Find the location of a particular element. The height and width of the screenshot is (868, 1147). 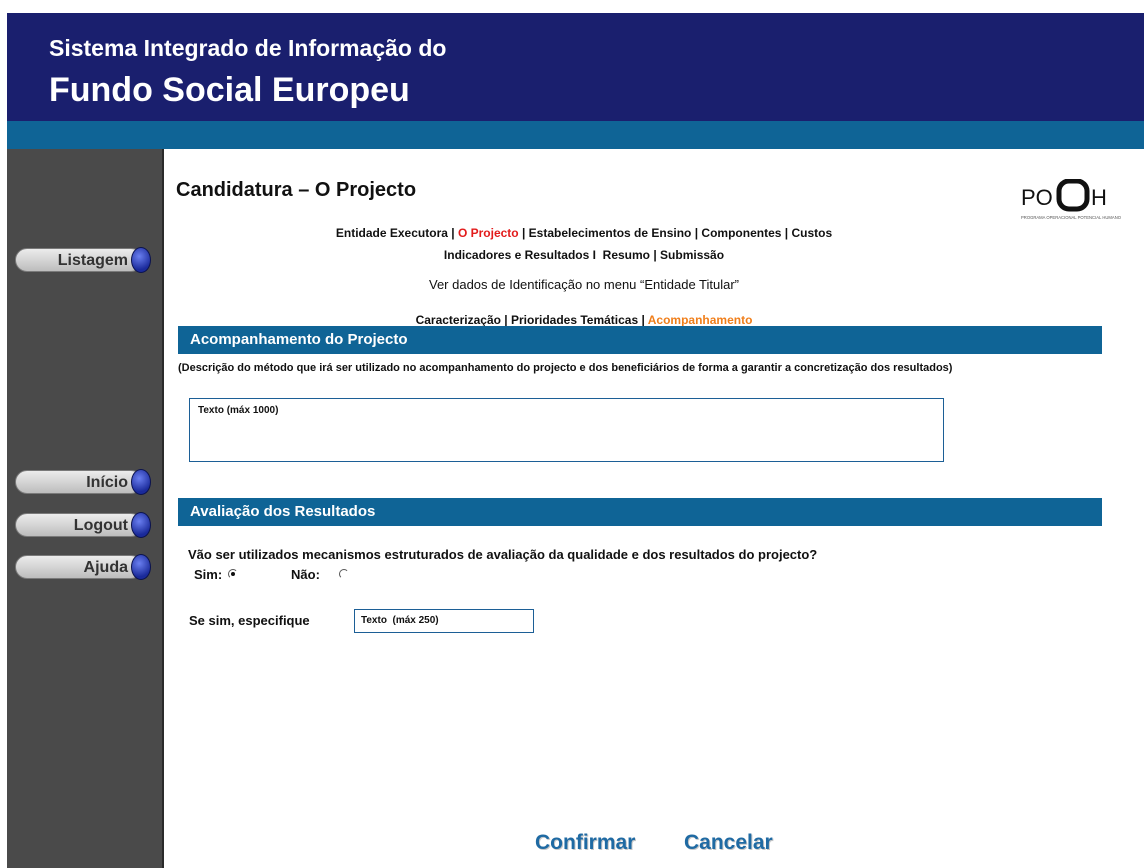

page-title: Candidatura – O Projecto is located at coordinates (296, 190).